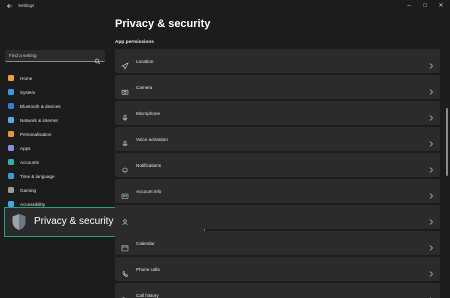  What do you see at coordinates (148, 113) in the screenshot?
I see `permission-label: Microphone` at bounding box center [148, 113].